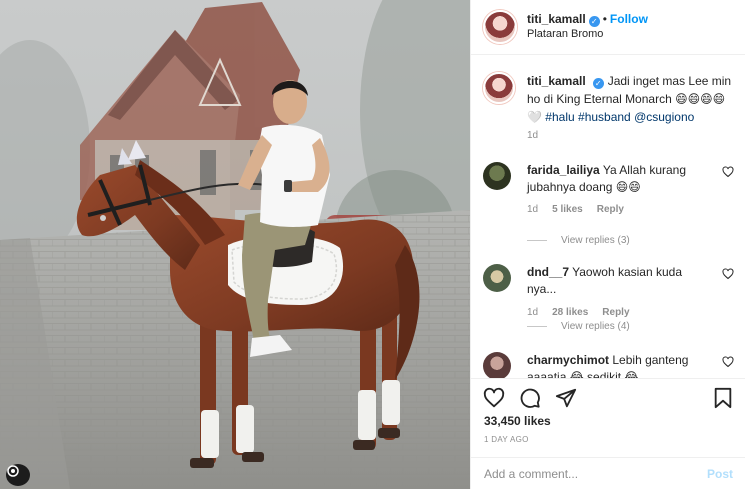 Image resolution: width=745 pixels, height=489 pixels. Describe the element at coordinates (595, 240) in the screenshot. I see `view-replies-label: View replies (3)` at that location.